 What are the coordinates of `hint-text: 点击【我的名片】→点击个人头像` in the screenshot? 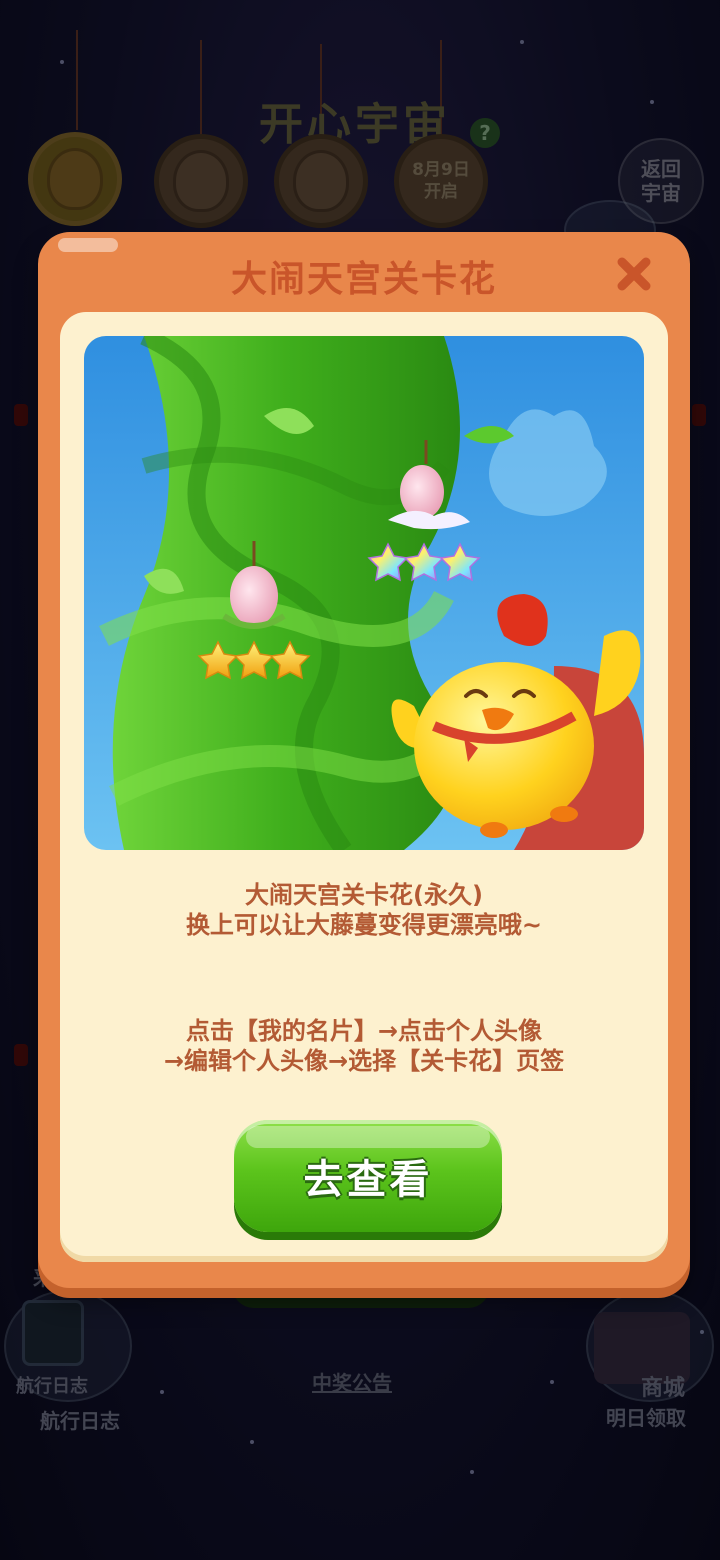 It's located at (364, 1031).